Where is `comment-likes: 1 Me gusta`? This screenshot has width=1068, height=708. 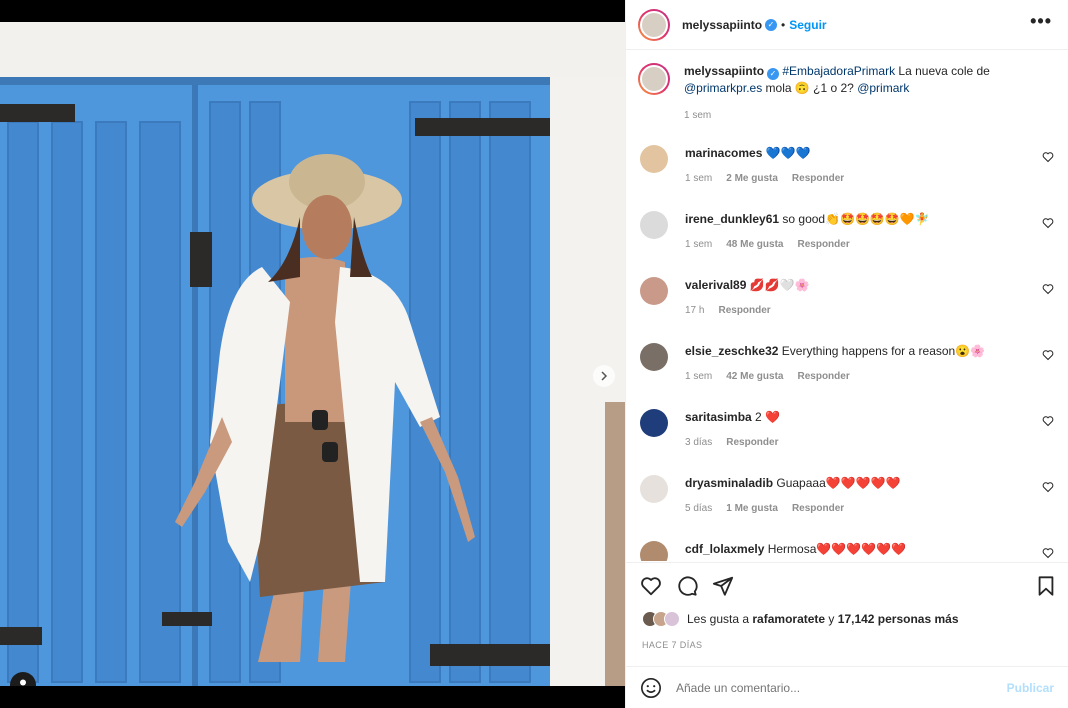 comment-likes: 1 Me gusta is located at coordinates (752, 508).